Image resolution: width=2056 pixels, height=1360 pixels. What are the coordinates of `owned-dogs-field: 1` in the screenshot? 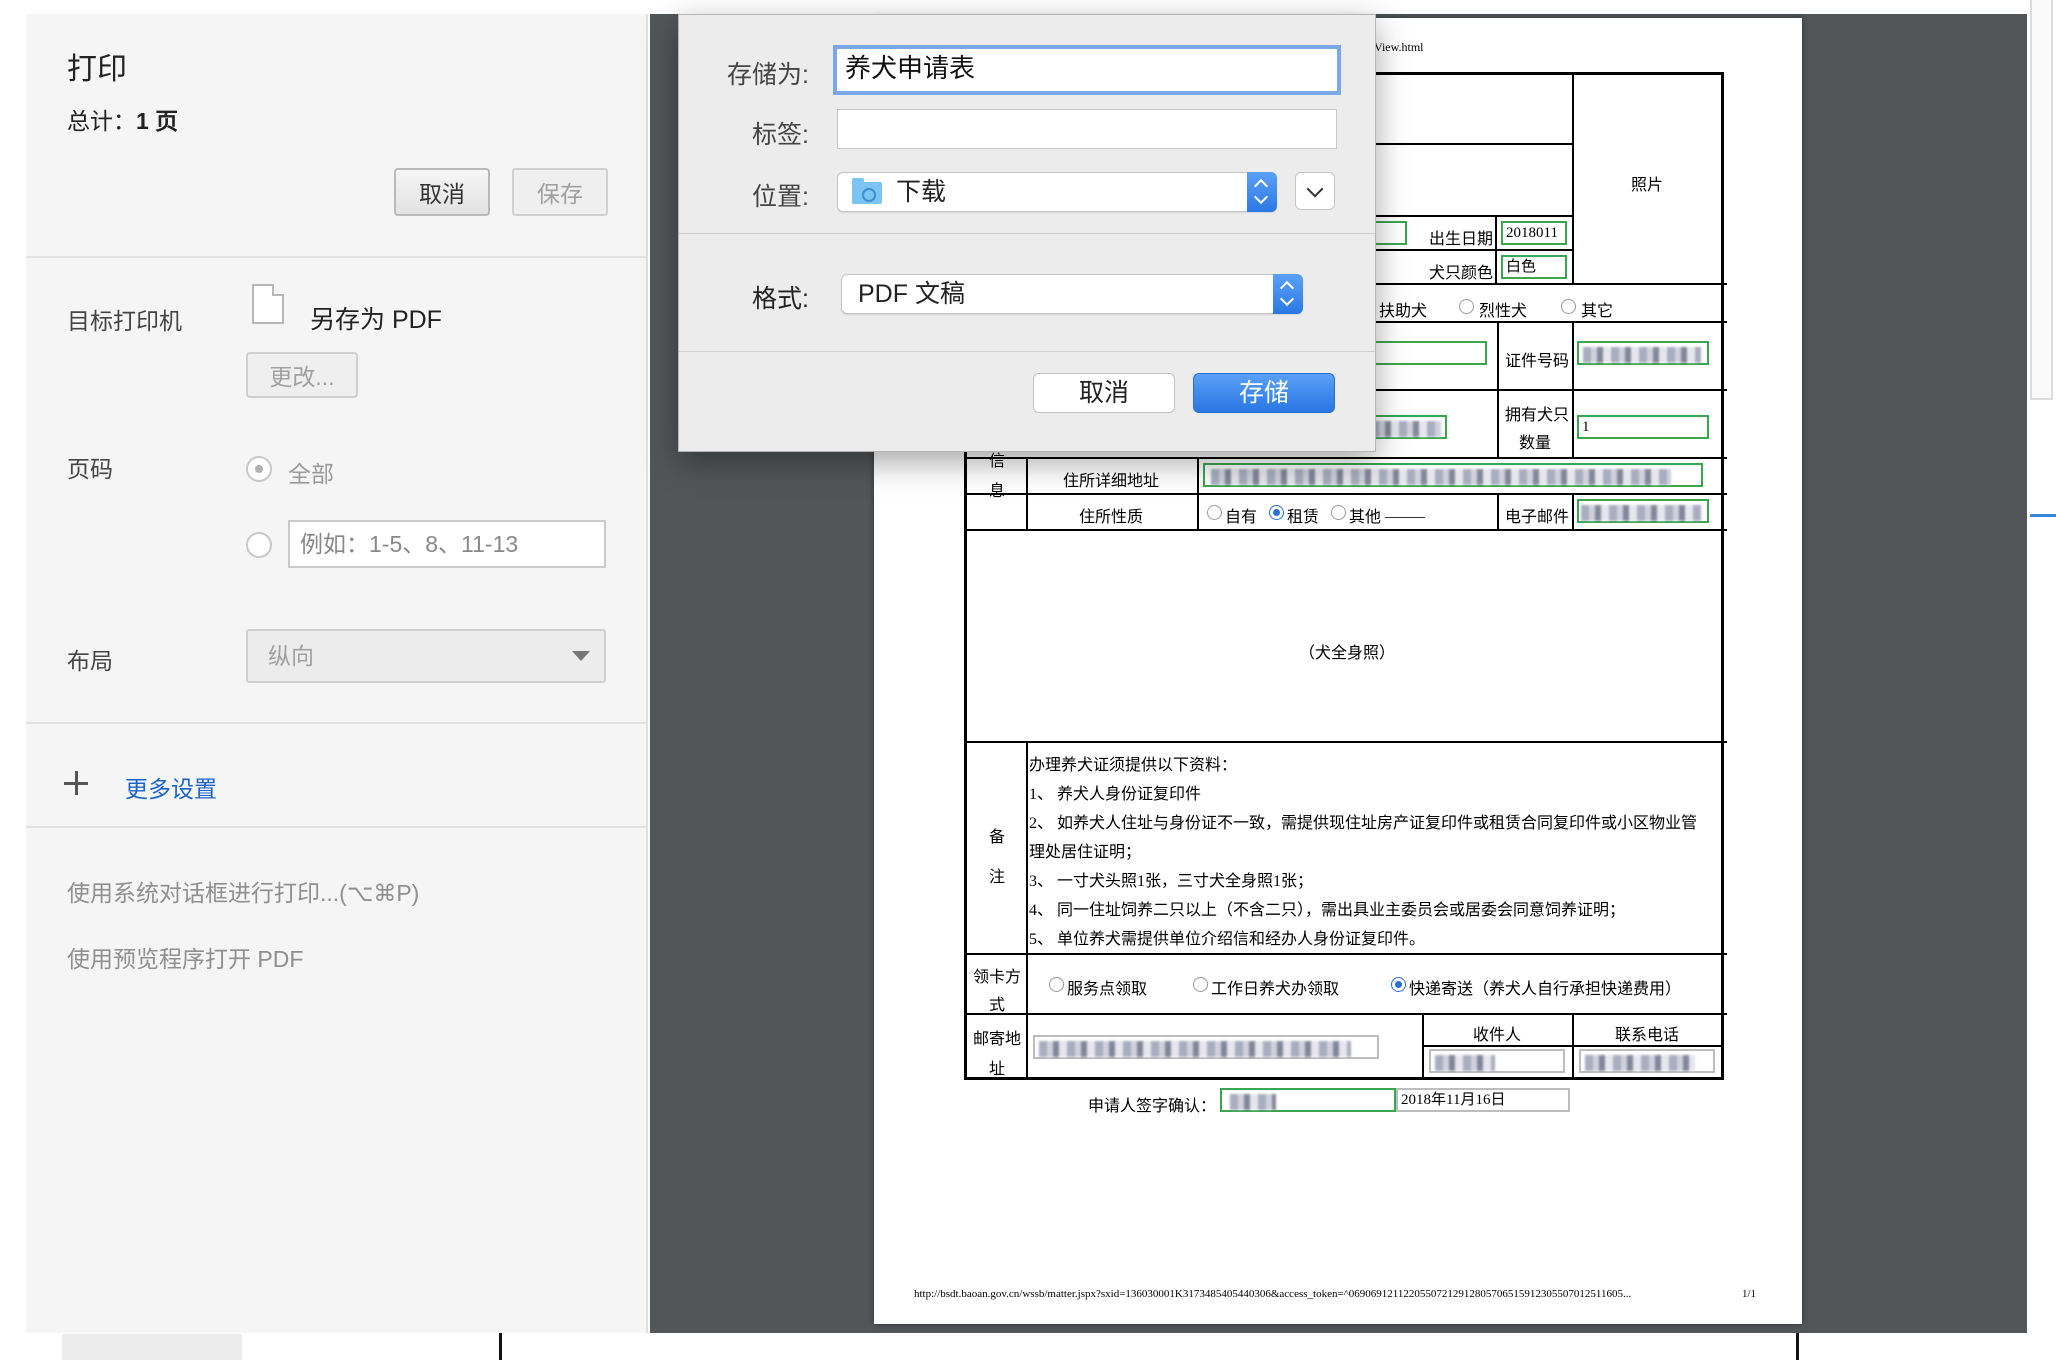 It's located at (1643, 427).